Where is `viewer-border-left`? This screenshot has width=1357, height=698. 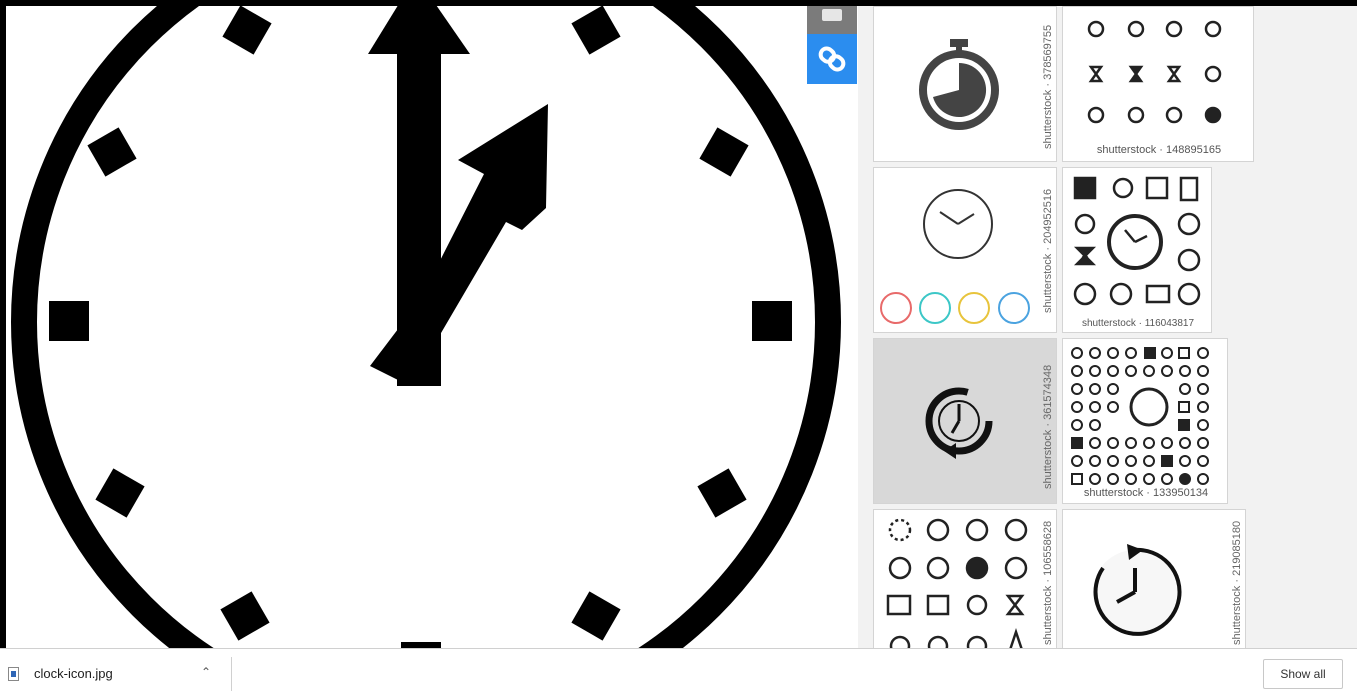
viewer-border-left is located at coordinates (3, 324).